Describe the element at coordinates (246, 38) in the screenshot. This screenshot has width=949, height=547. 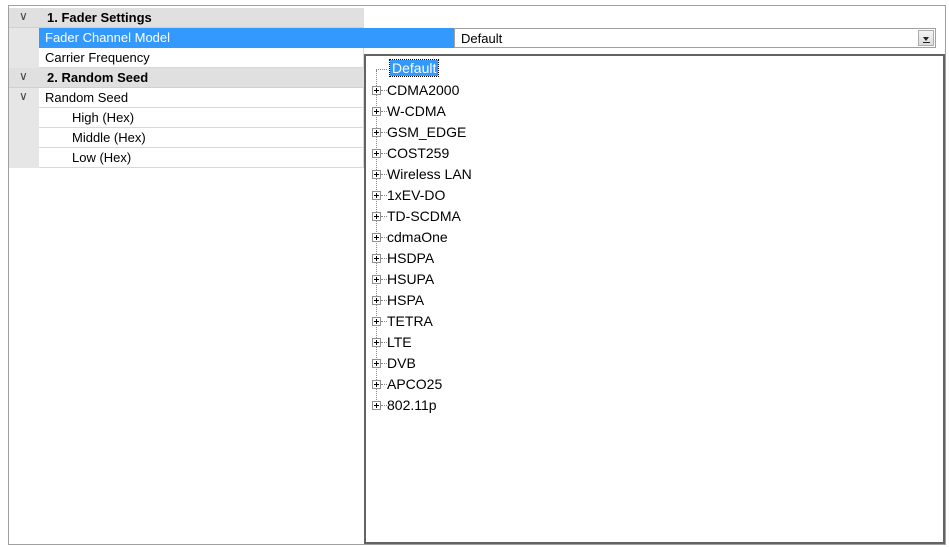
I see `fader-channel-model-label: Fader Channel Model` at that location.